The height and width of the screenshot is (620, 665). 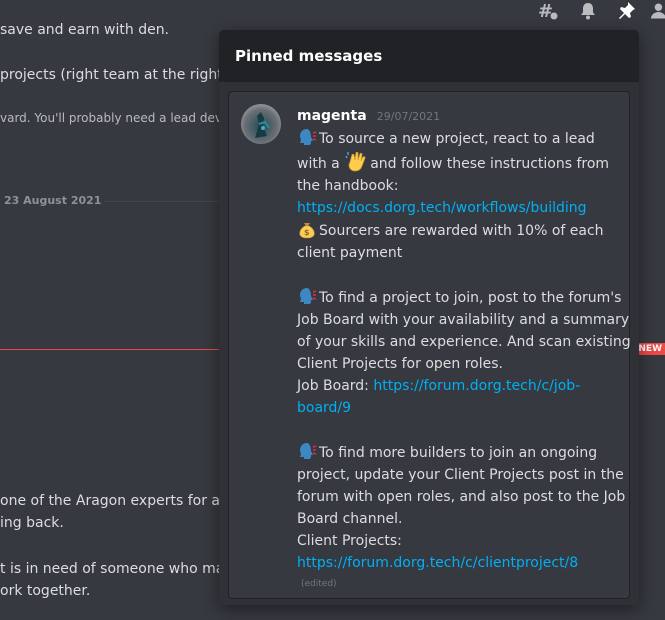 What do you see at coordinates (85, 30) in the screenshot?
I see `message-text: save and earn with den.` at bounding box center [85, 30].